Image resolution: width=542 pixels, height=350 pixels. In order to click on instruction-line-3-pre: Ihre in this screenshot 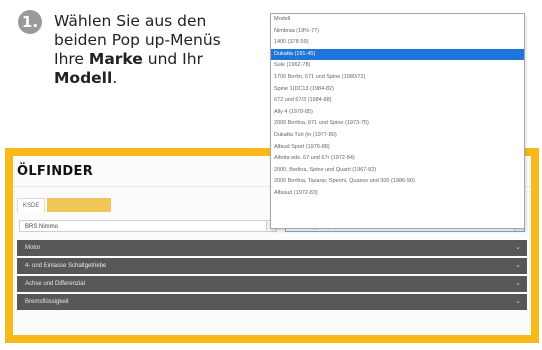, I will do `click(71, 59)`.